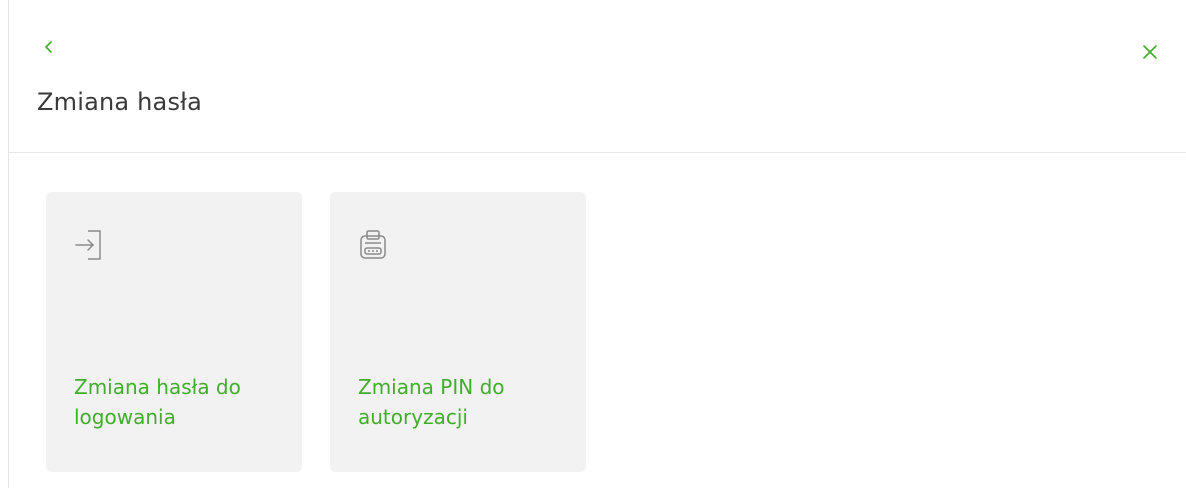  Describe the element at coordinates (157, 402) in the screenshot. I see `tile-label: Zmiana hasła do logowania` at that location.